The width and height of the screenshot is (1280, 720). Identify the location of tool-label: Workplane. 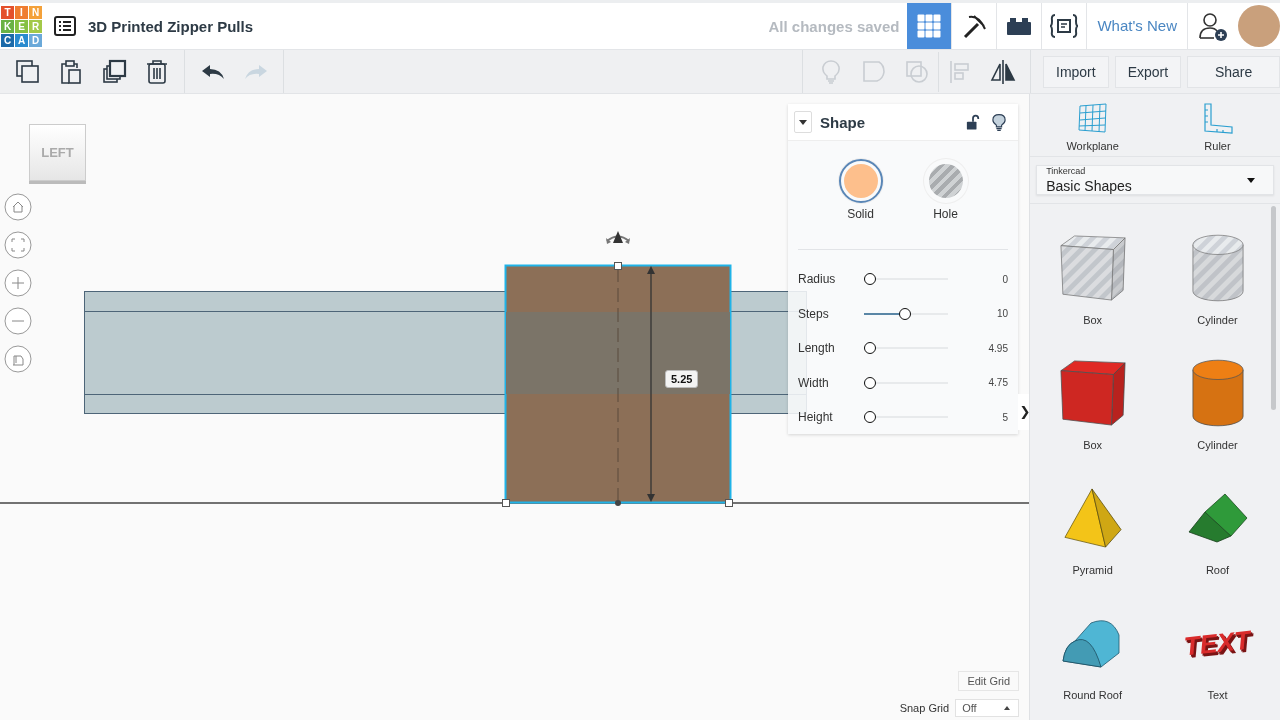
(1092, 146).